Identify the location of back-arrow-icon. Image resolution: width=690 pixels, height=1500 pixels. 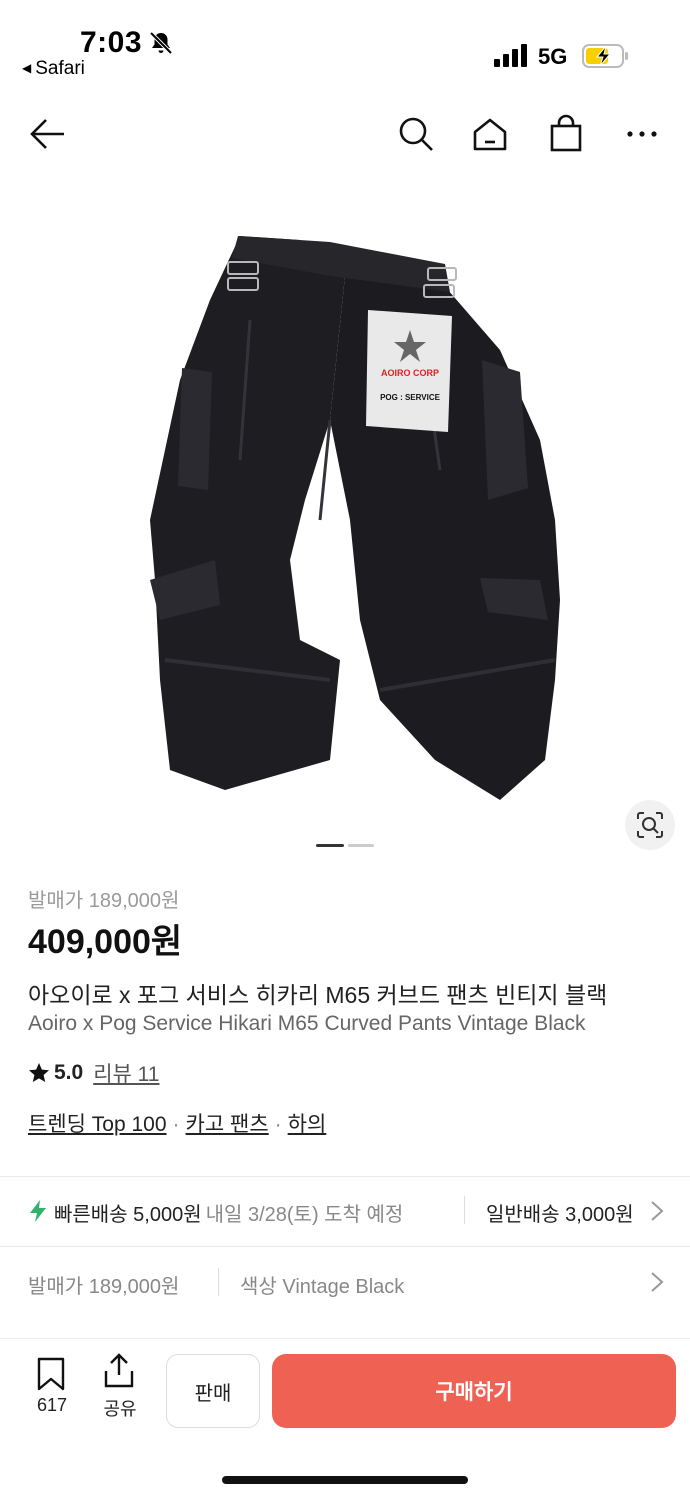
(48, 134).